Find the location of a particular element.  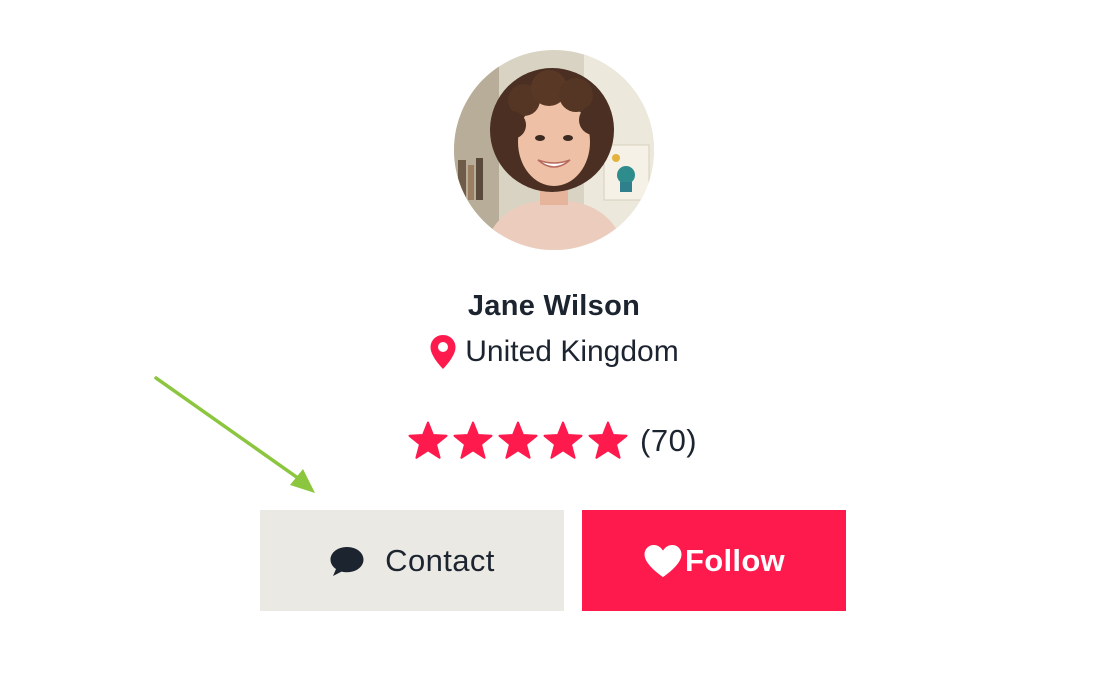

rating: (70) is located at coordinates (552, 441).